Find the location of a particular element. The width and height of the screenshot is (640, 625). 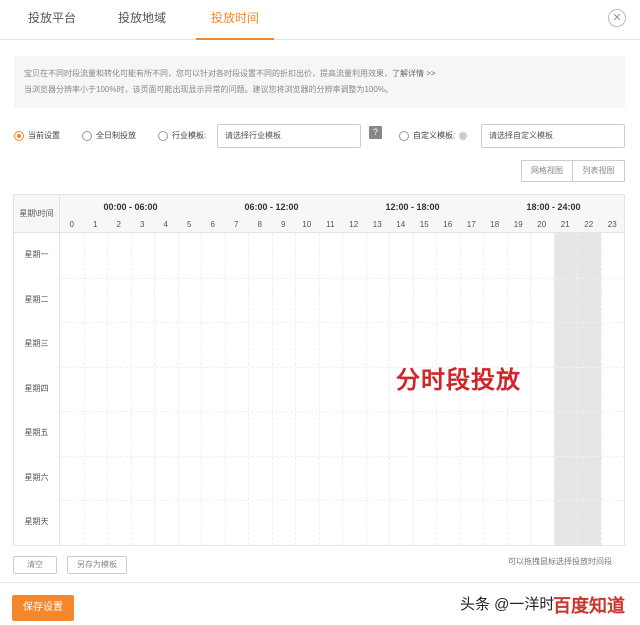

save-settings-button: 保存设置 is located at coordinates (43, 608).